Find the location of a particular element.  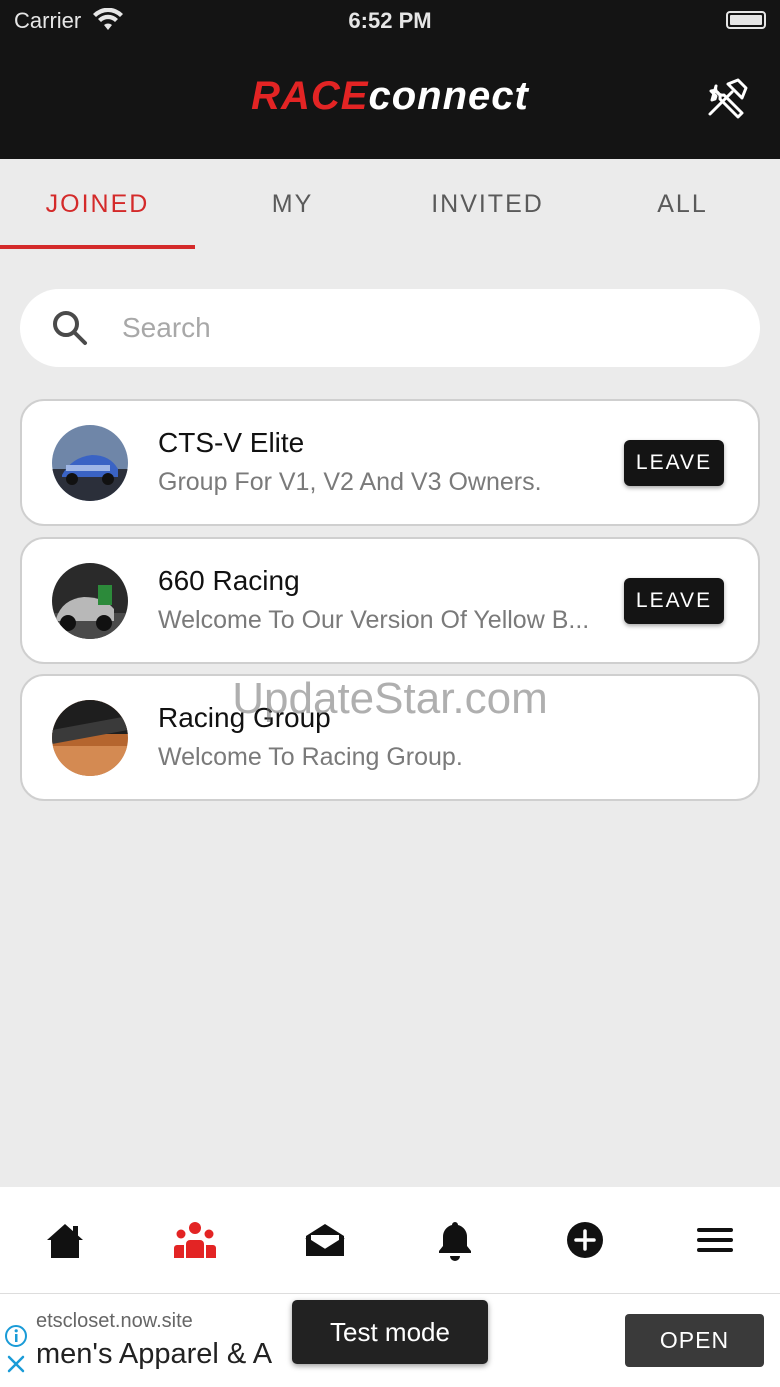

battery-icon is located at coordinates (746, 20).